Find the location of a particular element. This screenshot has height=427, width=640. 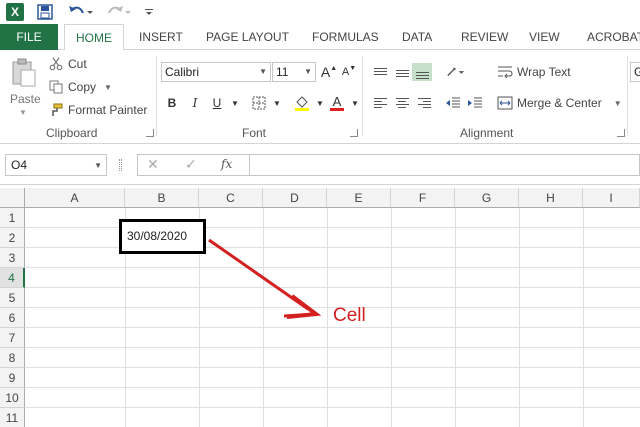

bold-button: B is located at coordinates (172, 103).